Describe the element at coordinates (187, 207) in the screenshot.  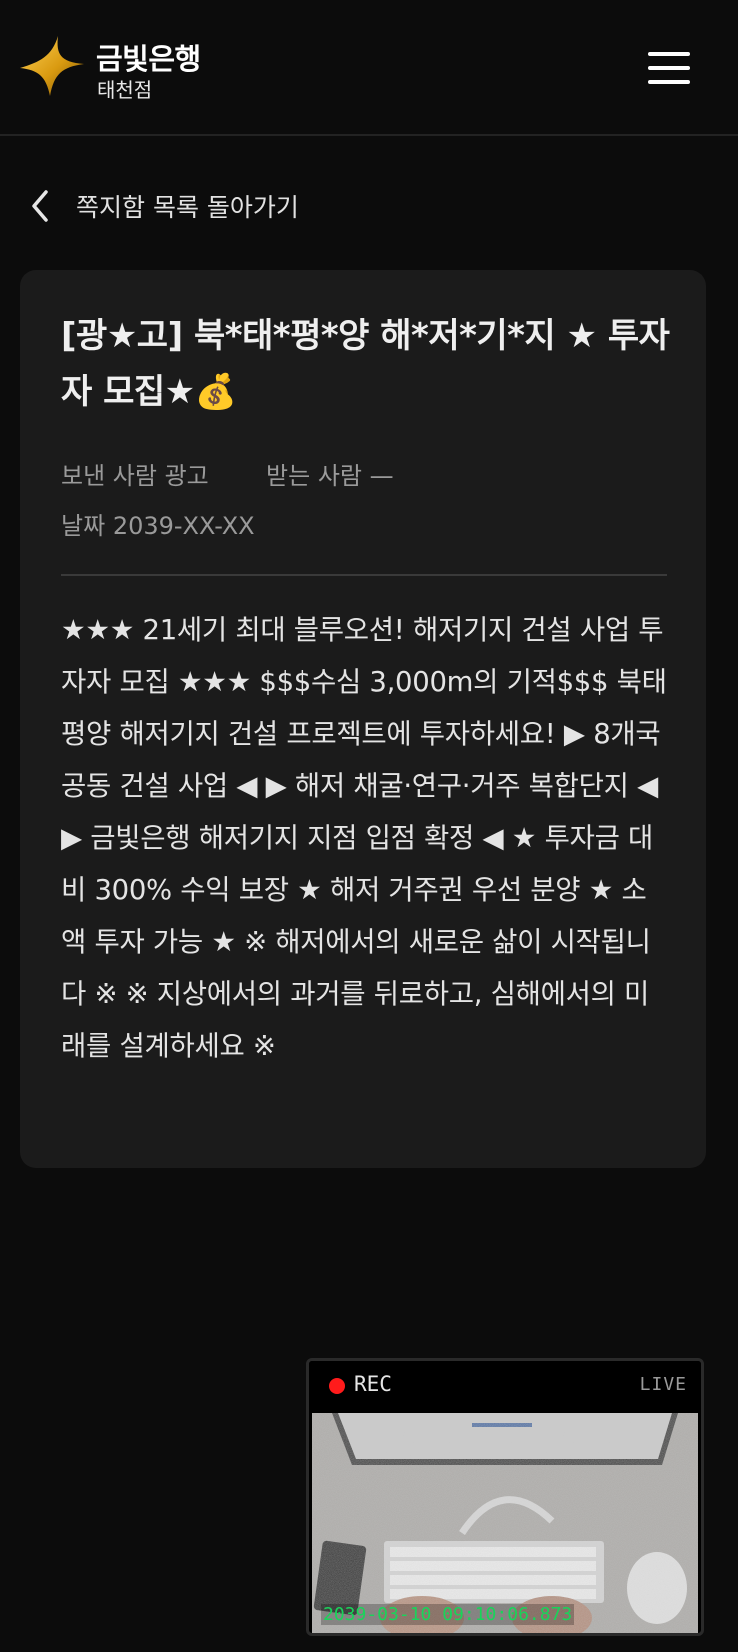
I see `back-link-label: 쪽지함 목록 돌아가기` at that location.